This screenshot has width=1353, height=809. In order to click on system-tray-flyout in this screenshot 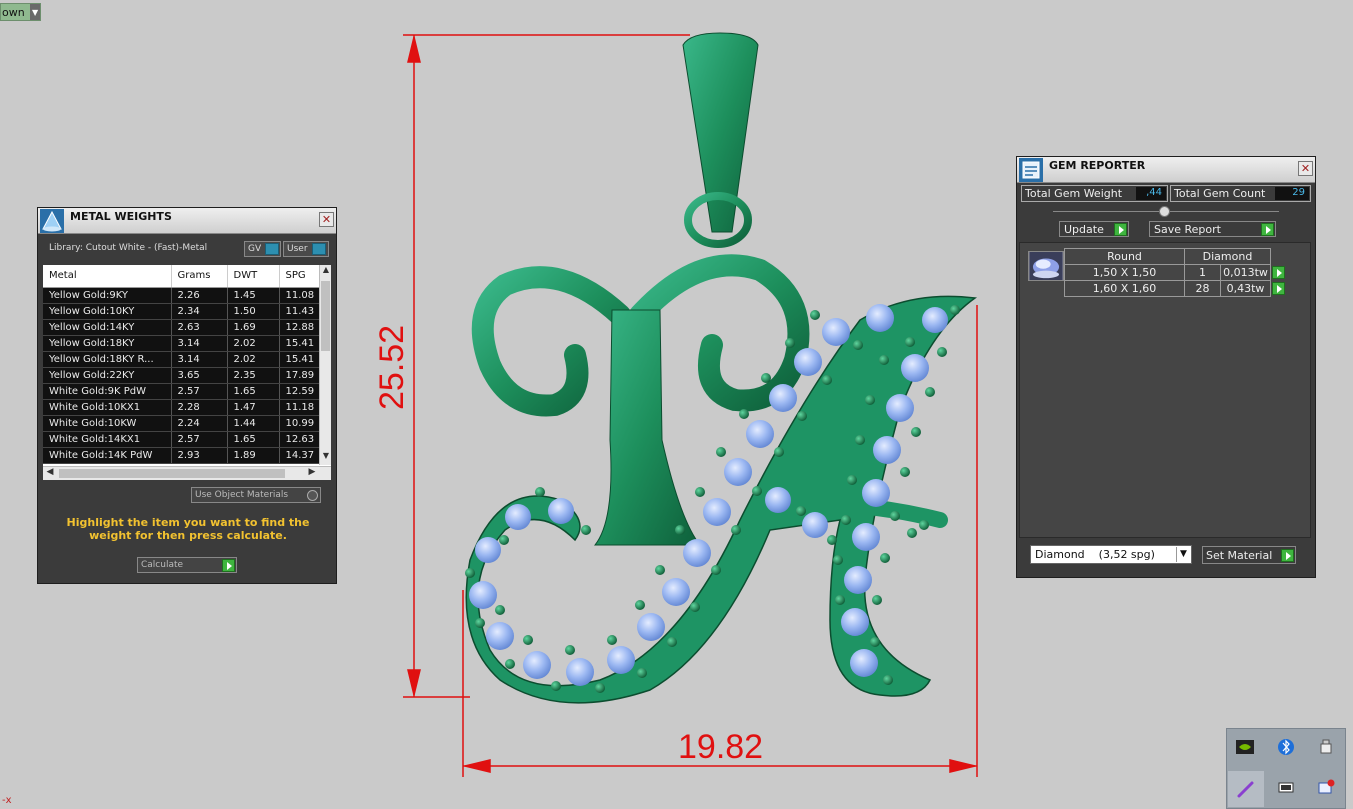, I will do `click(1286, 768)`.